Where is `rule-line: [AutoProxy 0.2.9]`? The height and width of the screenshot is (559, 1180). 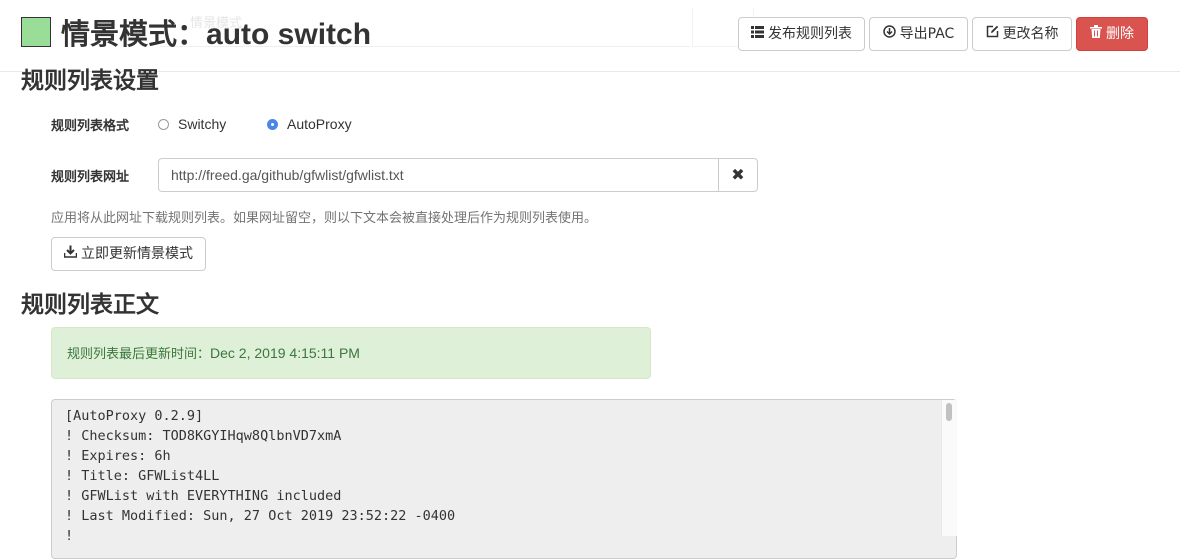 rule-line: [AutoProxy 0.2.9] is located at coordinates (134, 416).